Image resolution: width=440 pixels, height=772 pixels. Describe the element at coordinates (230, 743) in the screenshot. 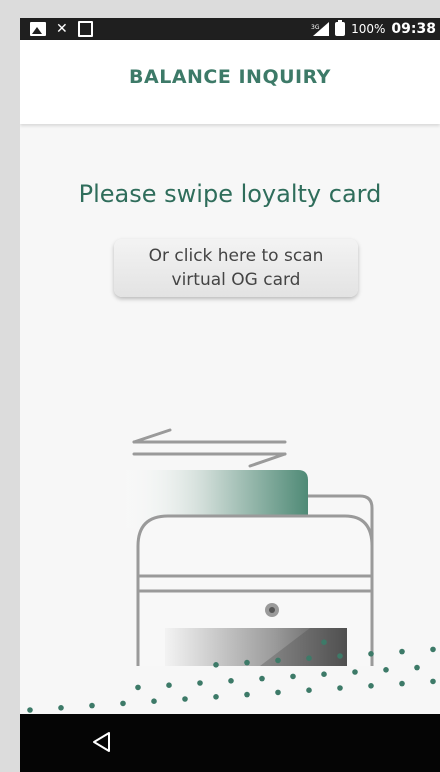

I see `navigation-bar` at that location.